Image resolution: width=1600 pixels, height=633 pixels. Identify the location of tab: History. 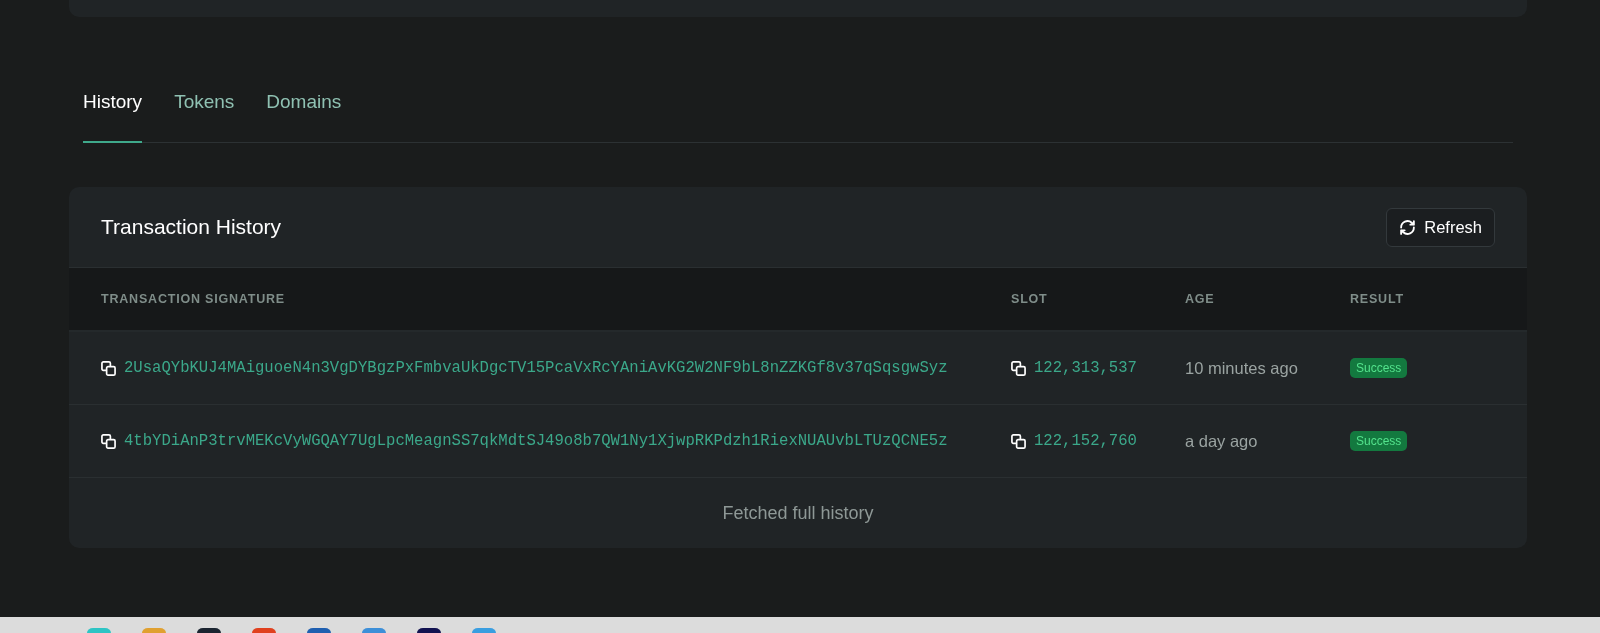
(113, 111).